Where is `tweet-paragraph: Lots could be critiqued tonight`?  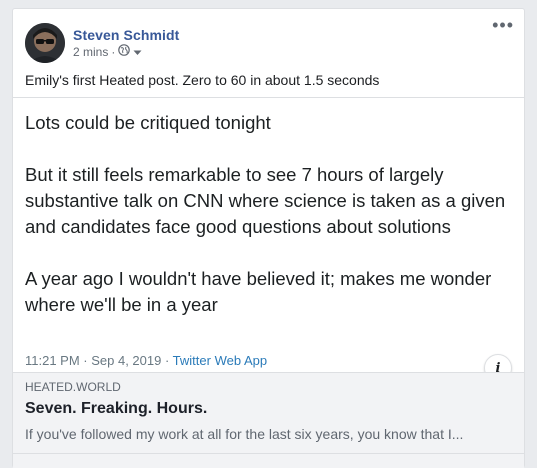
tweet-paragraph: Lots could be critiqued tonight is located at coordinates (148, 122).